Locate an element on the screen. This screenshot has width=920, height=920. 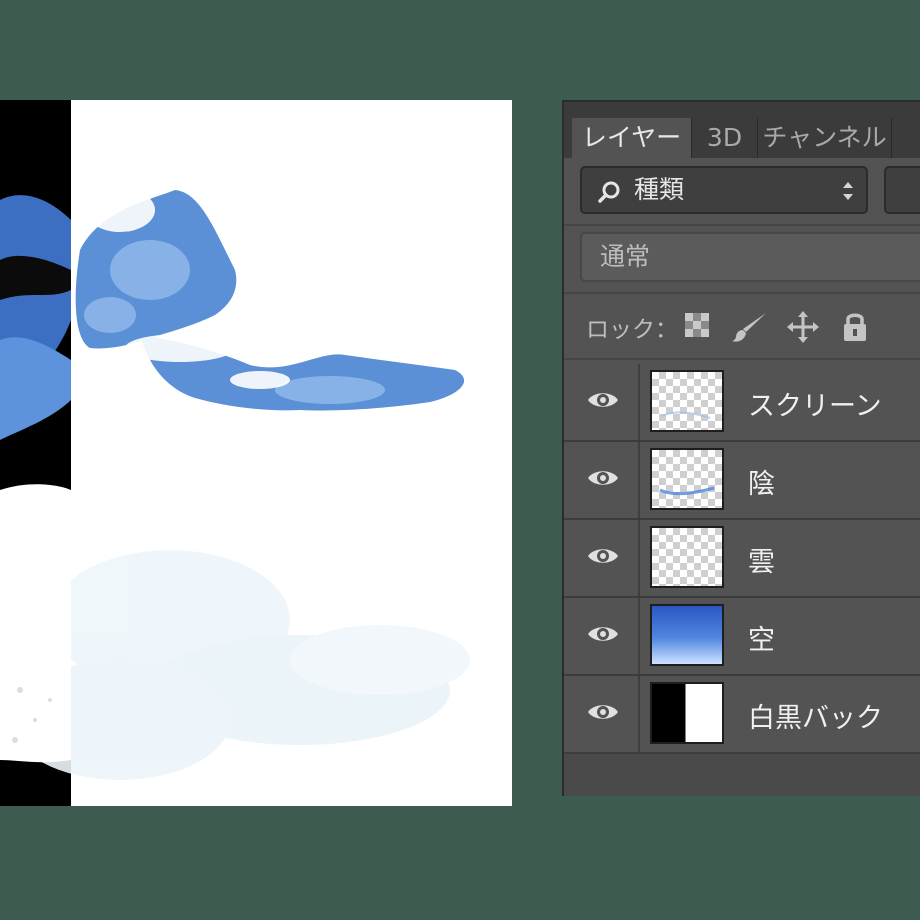
filter-toggle-area is located at coordinates (902, 190).